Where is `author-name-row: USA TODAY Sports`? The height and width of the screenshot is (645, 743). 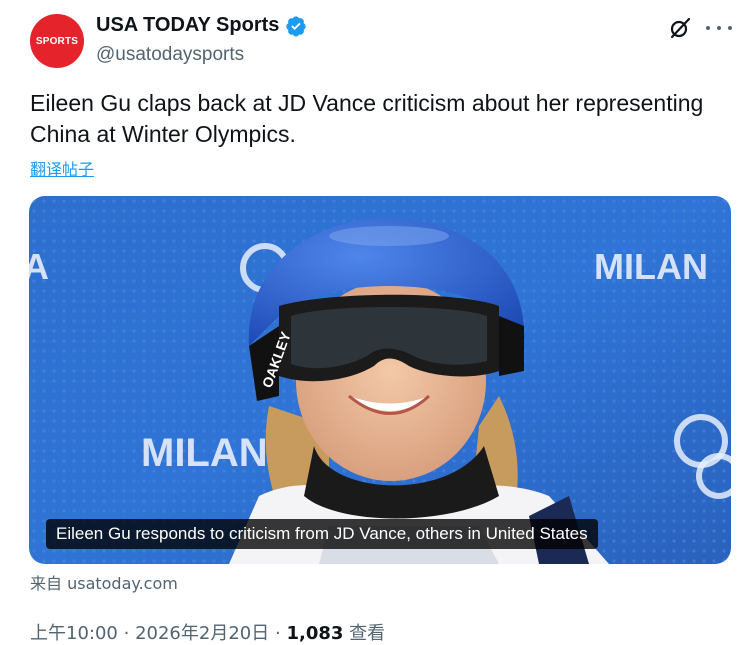 author-name-row: USA TODAY Sports is located at coordinates (201, 25).